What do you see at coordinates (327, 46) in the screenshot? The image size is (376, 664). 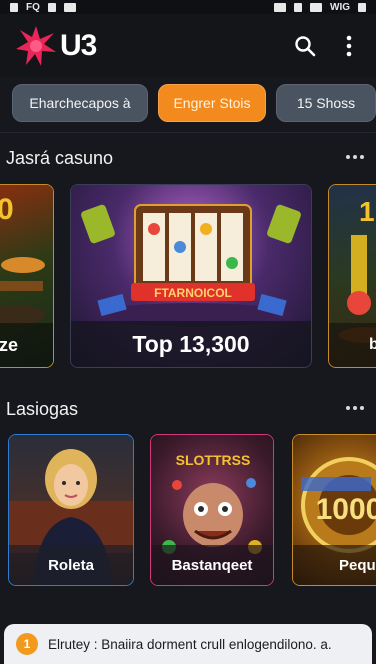 I see `header-actions` at bounding box center [327, 46].